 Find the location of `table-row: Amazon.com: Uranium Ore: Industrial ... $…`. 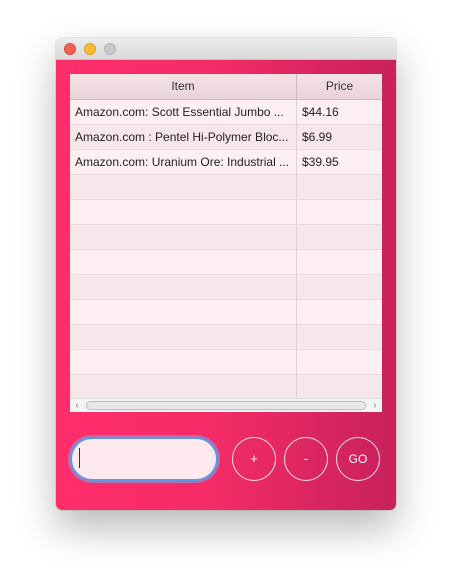

table-row: Amazon.com: Uranium Ore: Industrial ... $… is located at coordinates (226, 162).